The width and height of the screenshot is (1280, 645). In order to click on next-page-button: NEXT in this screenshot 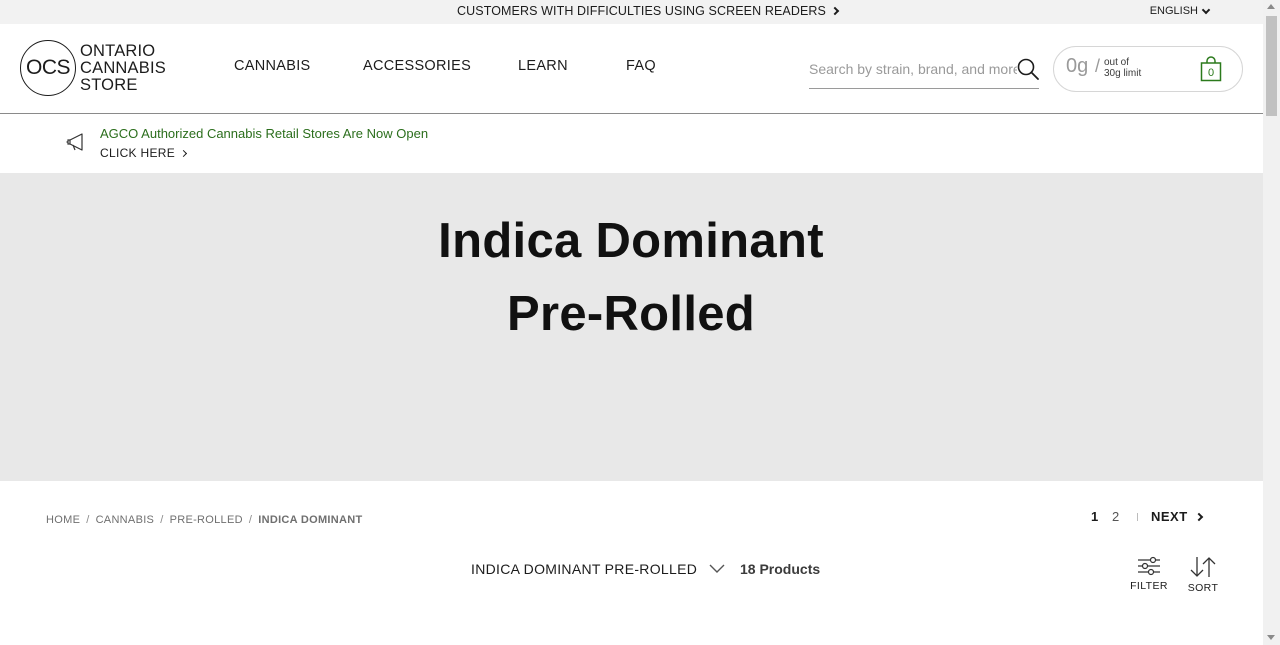, I will do `click(1177, 516)`.